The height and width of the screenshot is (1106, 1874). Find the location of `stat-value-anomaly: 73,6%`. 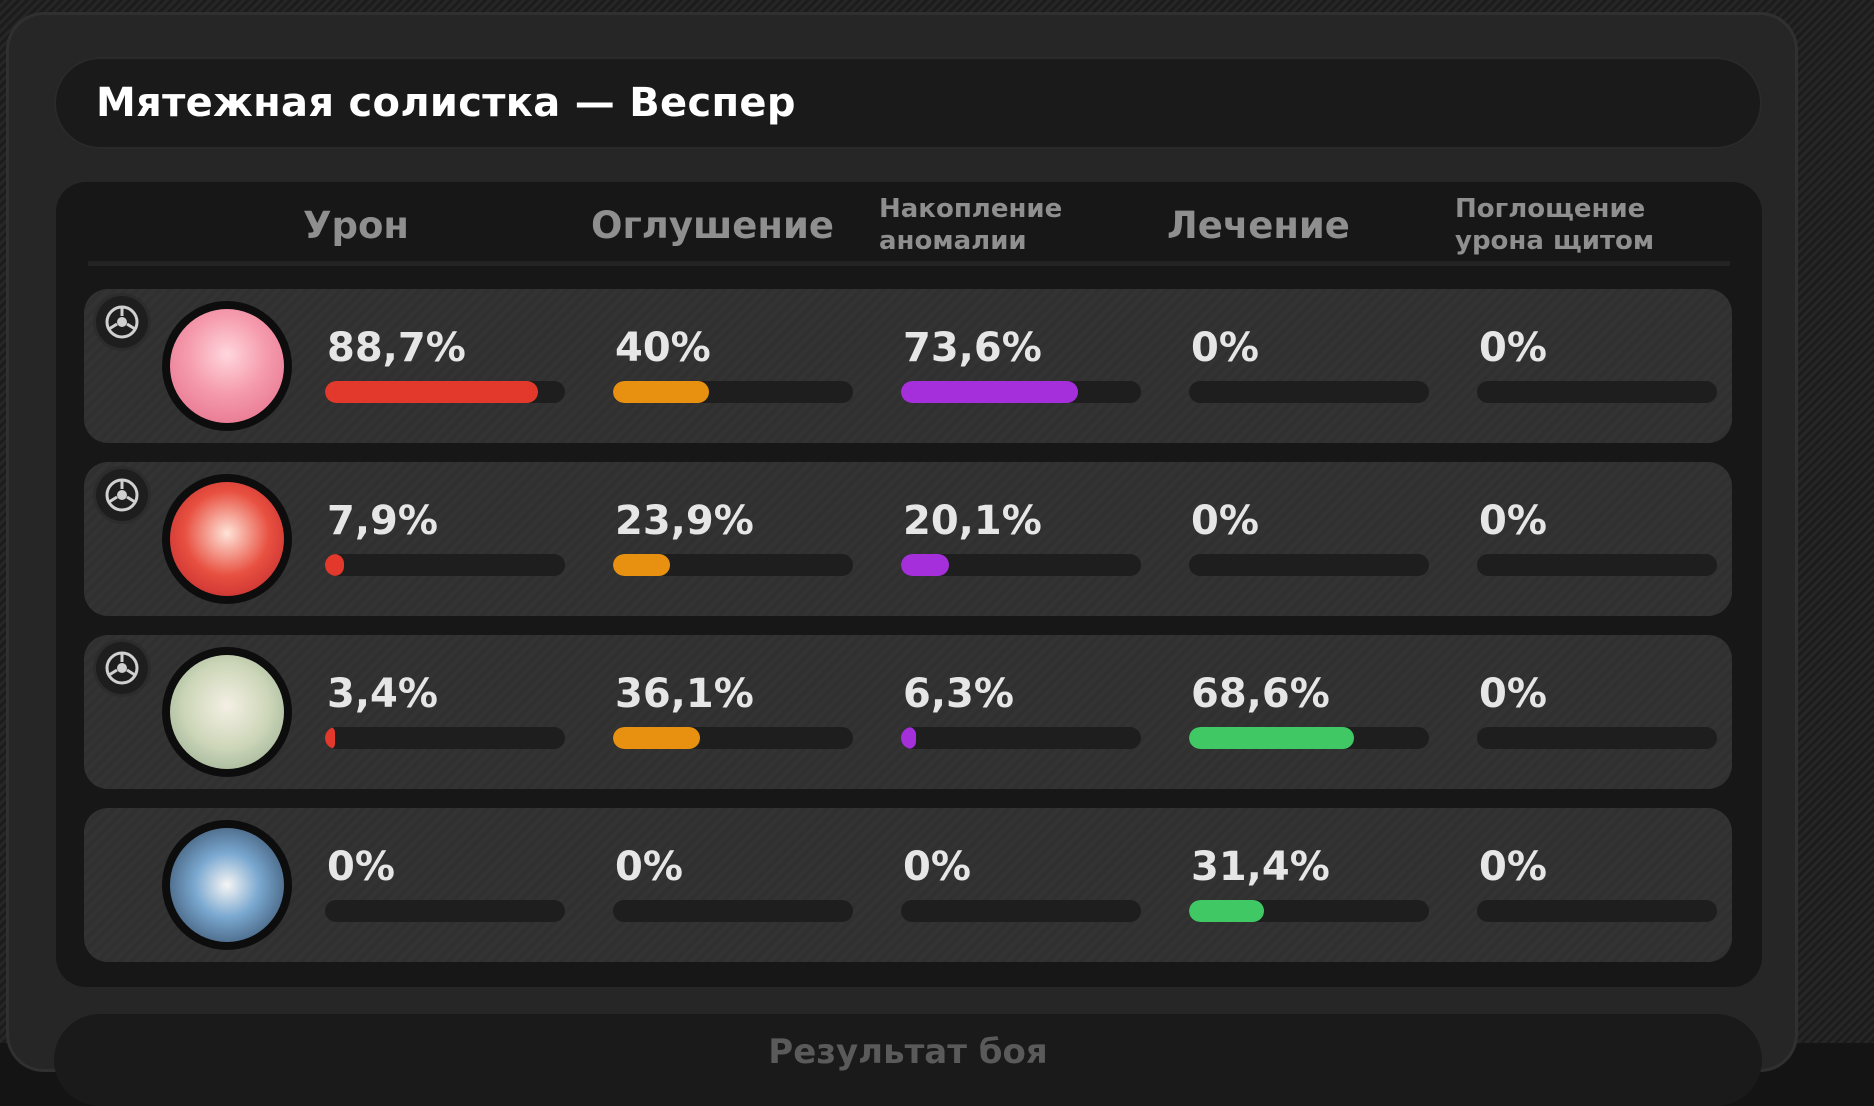

stat-value-anomaly: 73,6% is located at coordinates (972, 348).